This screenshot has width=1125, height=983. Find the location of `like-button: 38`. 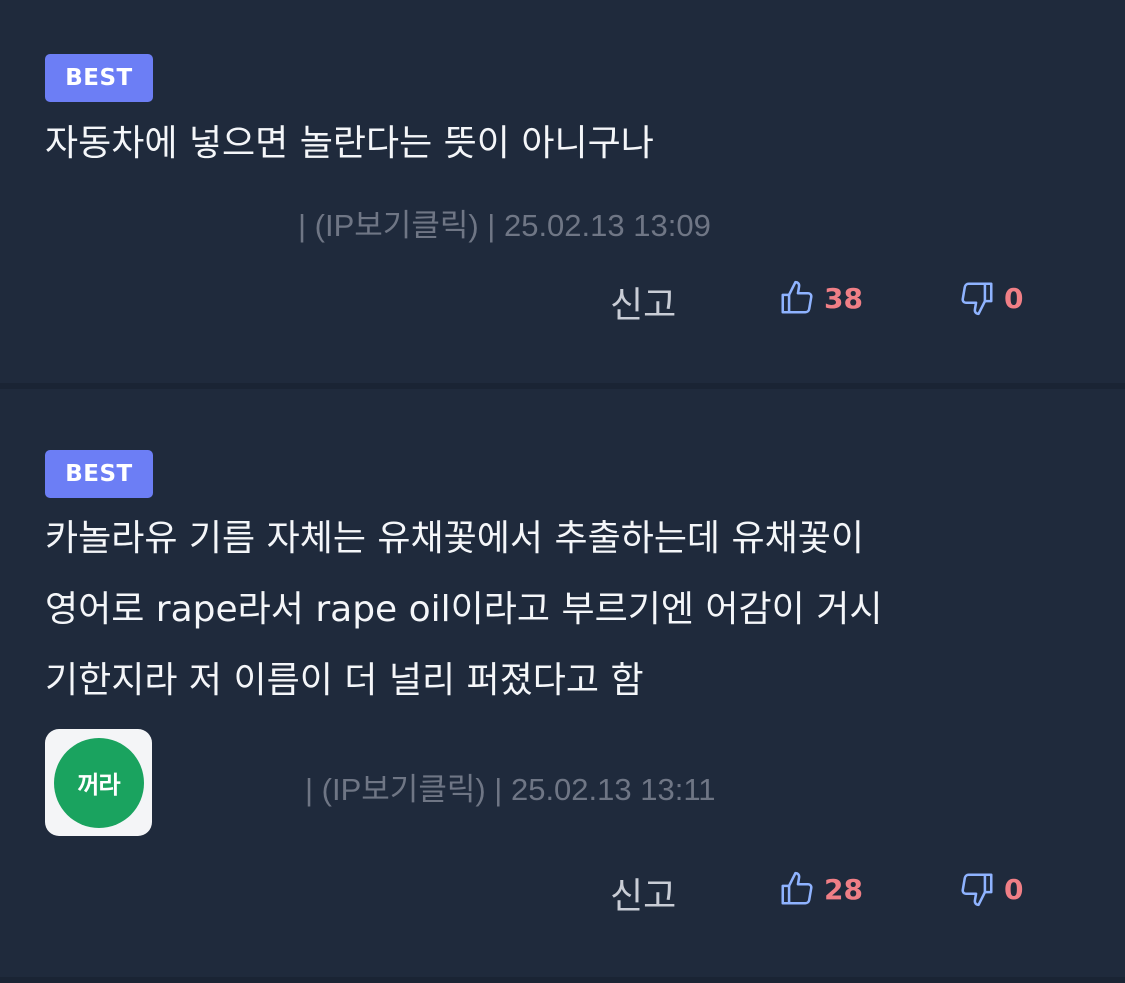

like-button: 38 is located at coordinates (820, 298).